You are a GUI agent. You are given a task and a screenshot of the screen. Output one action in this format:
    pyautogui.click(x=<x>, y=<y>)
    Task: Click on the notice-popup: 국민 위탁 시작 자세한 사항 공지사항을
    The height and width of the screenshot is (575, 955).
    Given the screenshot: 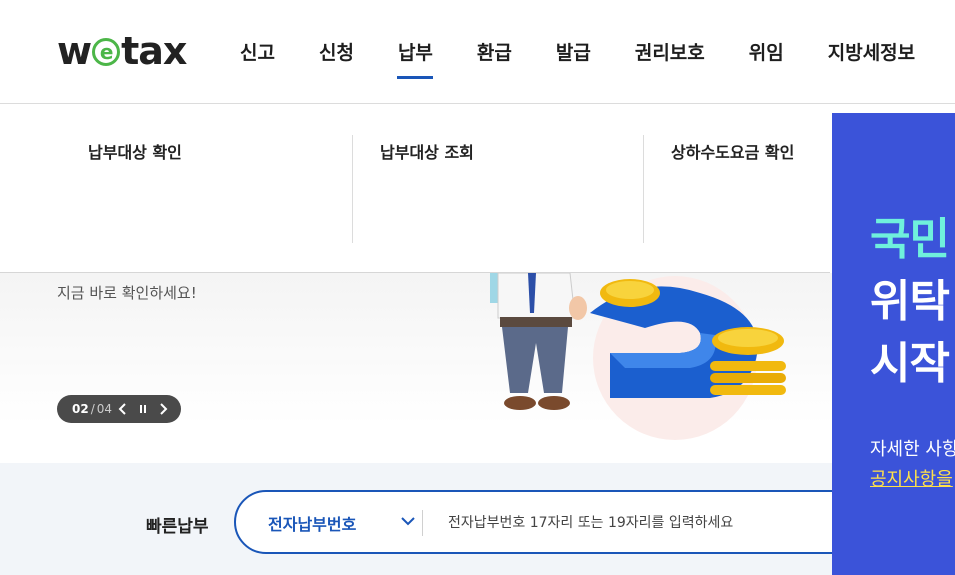 What is the action you would take?
    pyautogui.click(x=893, y=344)
    